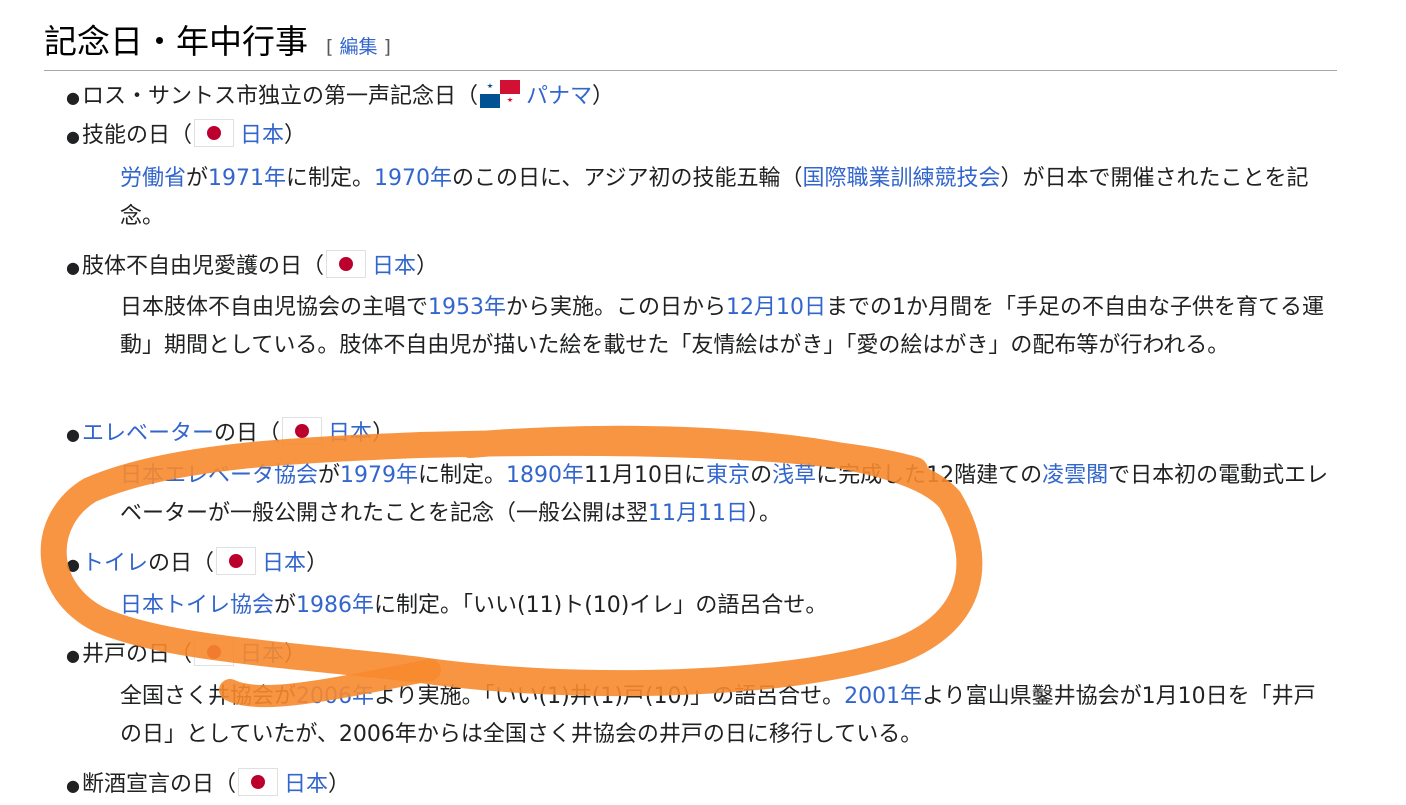 The height and width of the screenshot is (805, 1406). What do you see at coordinates (776, 307) in the screenshot?
I see `desc-link: 12月10日` at bounding box center [776, 307].